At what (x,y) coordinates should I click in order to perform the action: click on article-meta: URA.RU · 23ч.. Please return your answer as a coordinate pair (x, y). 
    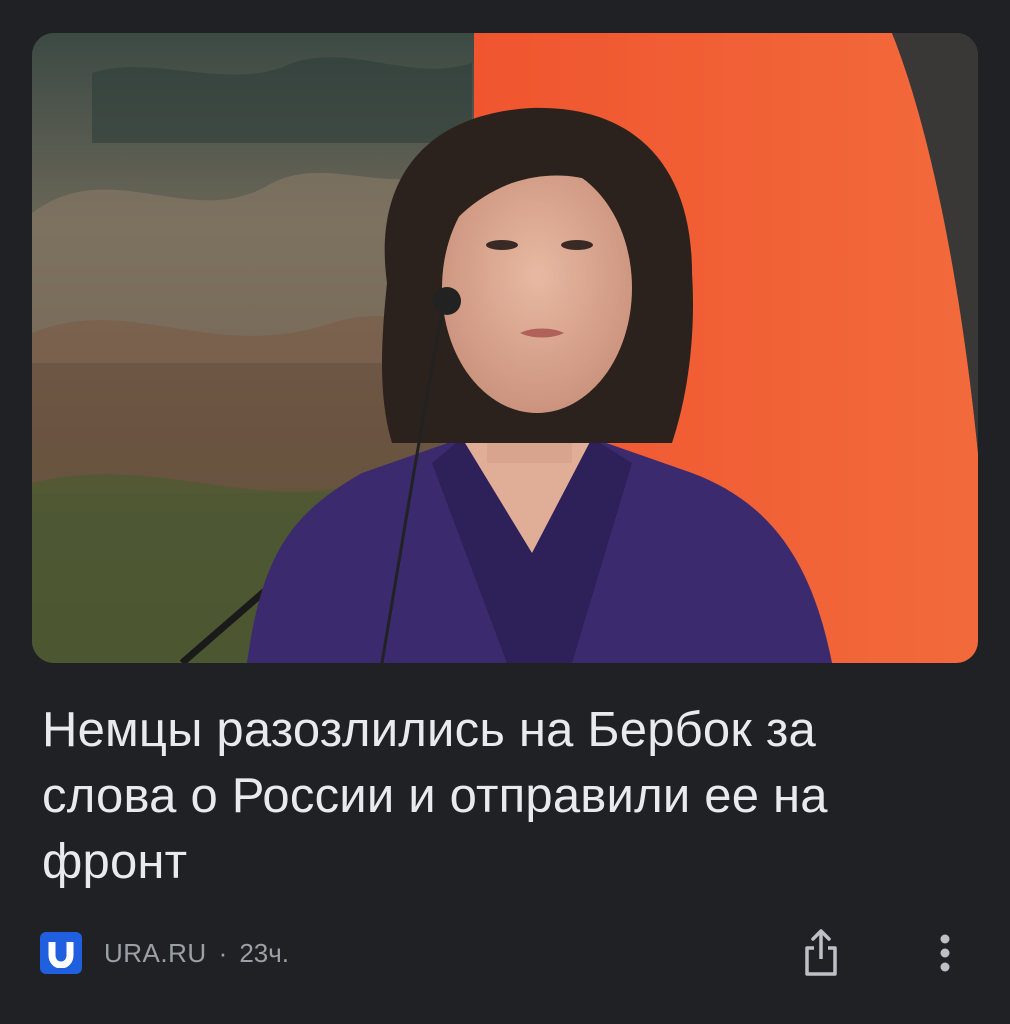
    Looking at the image, I should click on (164, 953).